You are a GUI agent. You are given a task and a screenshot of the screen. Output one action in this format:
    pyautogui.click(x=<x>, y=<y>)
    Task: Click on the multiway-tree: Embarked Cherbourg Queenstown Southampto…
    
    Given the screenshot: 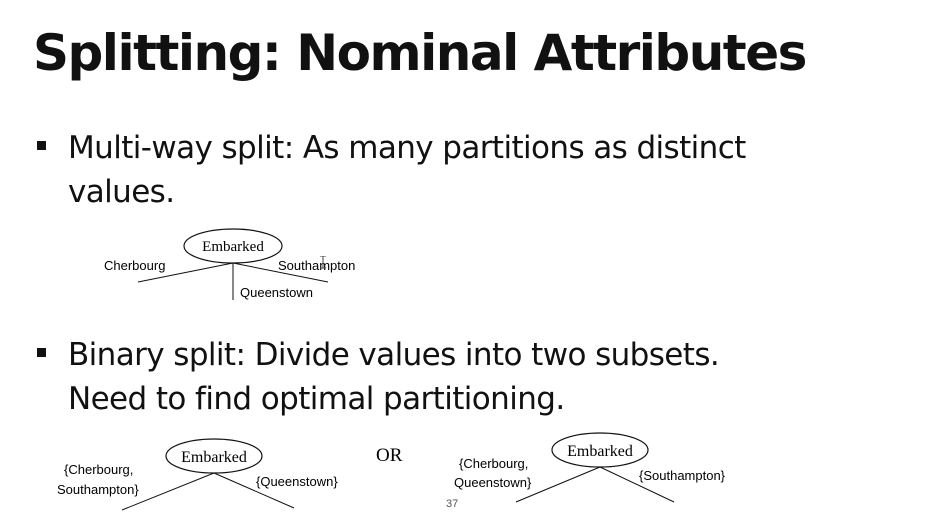 What is the action you would take?
    pyautogui.click(x=229, y=264)
    